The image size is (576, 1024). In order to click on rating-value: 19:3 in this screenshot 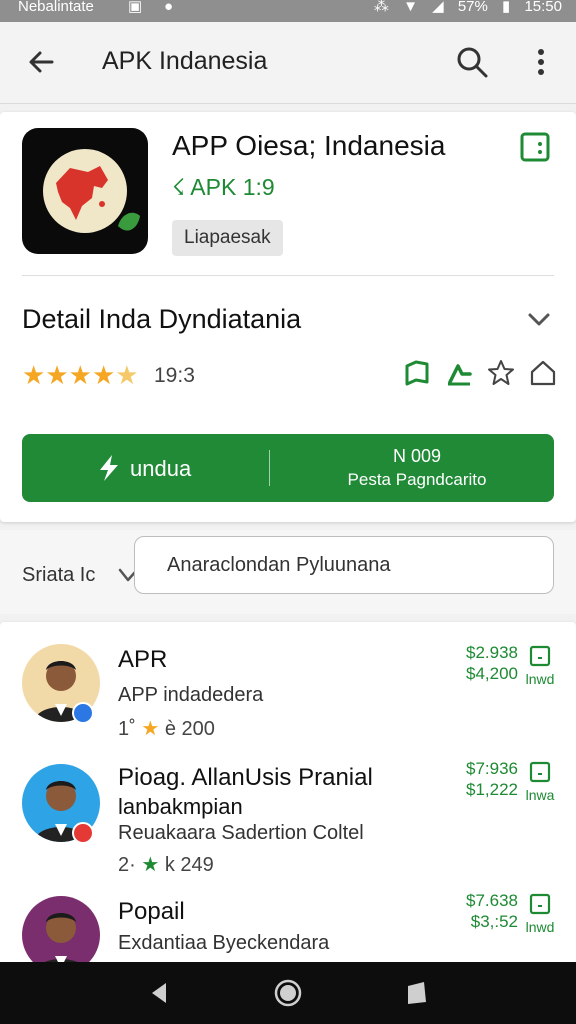, I will do `click(174, 375)`.